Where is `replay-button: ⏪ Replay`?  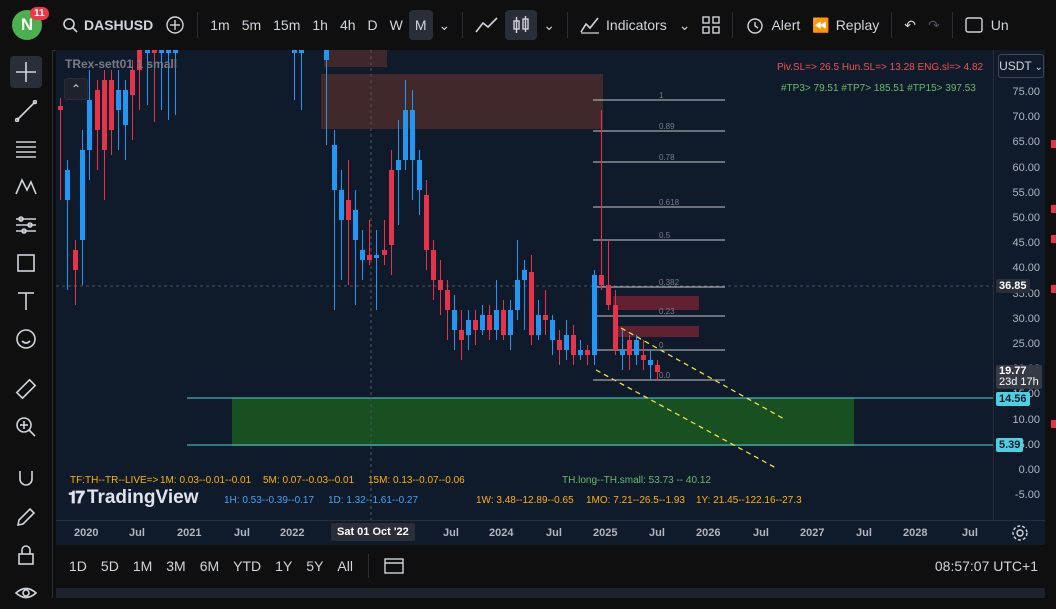 replay-button: ⏪ Replay is located at coordinates (845, 25).